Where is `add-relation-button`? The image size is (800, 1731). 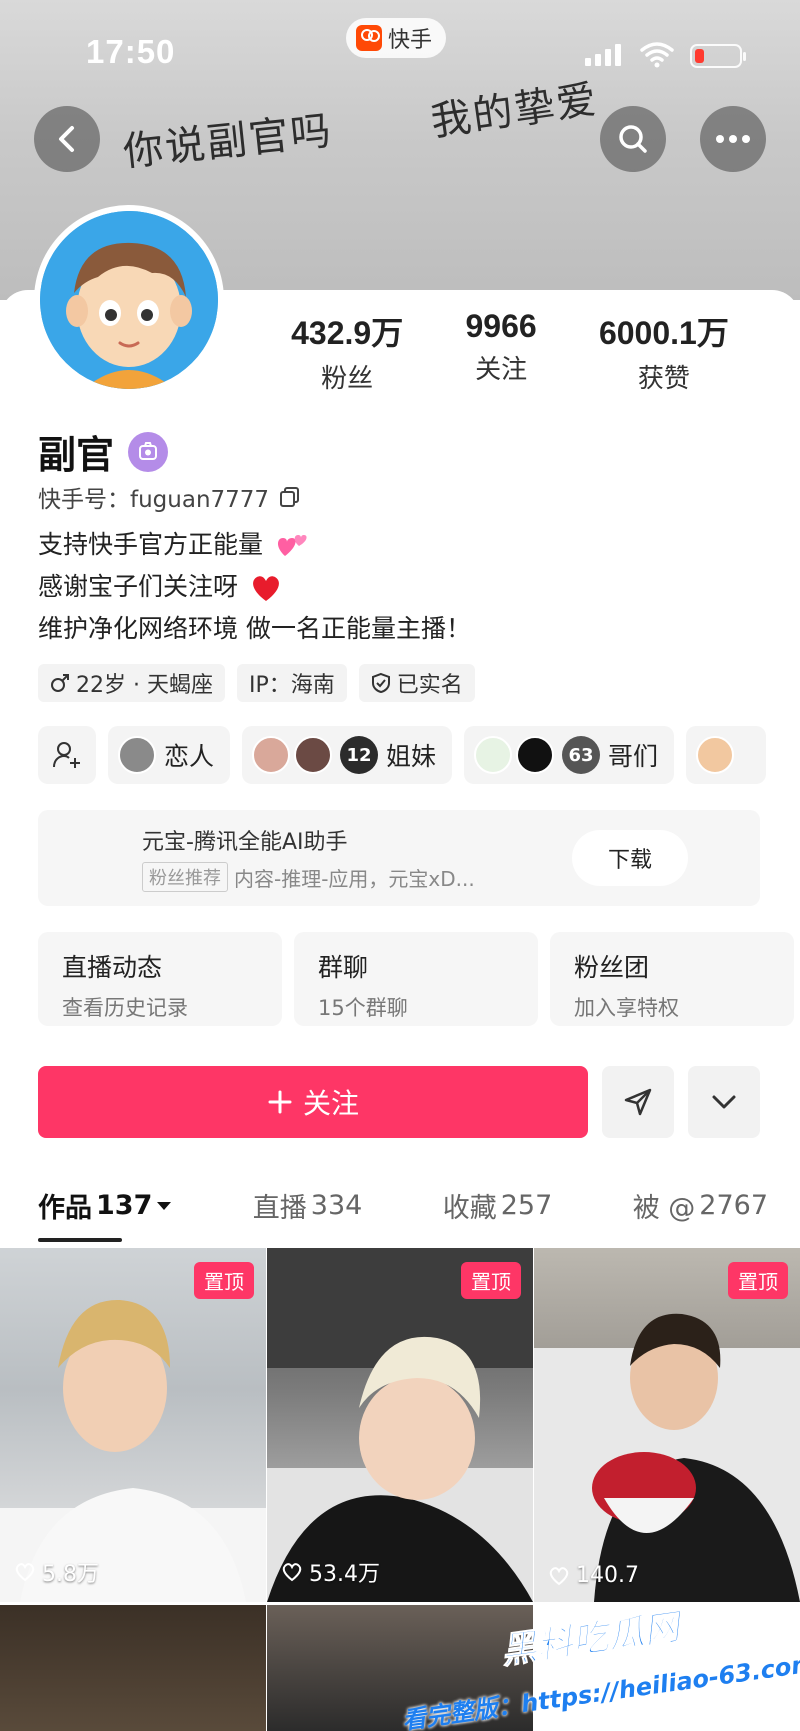 add-relation-button is located at coordinates (67, 755).